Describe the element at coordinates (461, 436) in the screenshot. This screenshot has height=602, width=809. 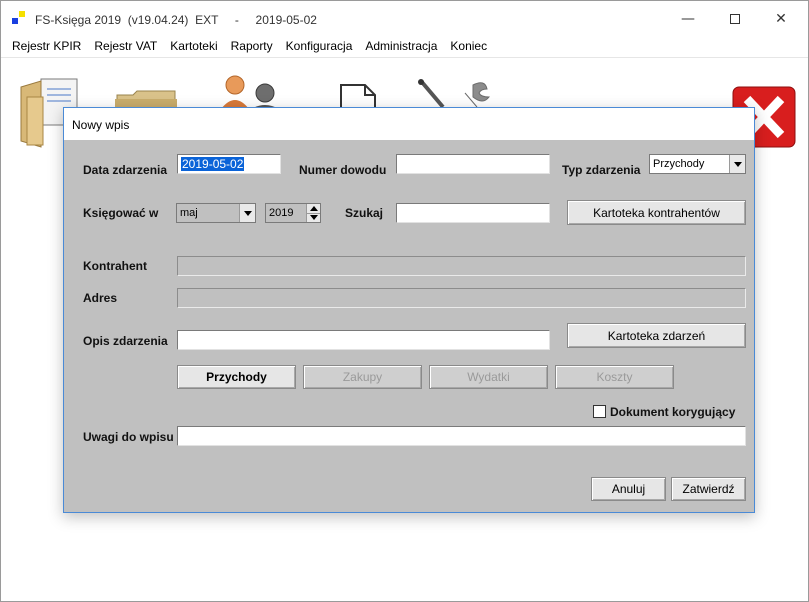
I see `remarks-input` at that location.